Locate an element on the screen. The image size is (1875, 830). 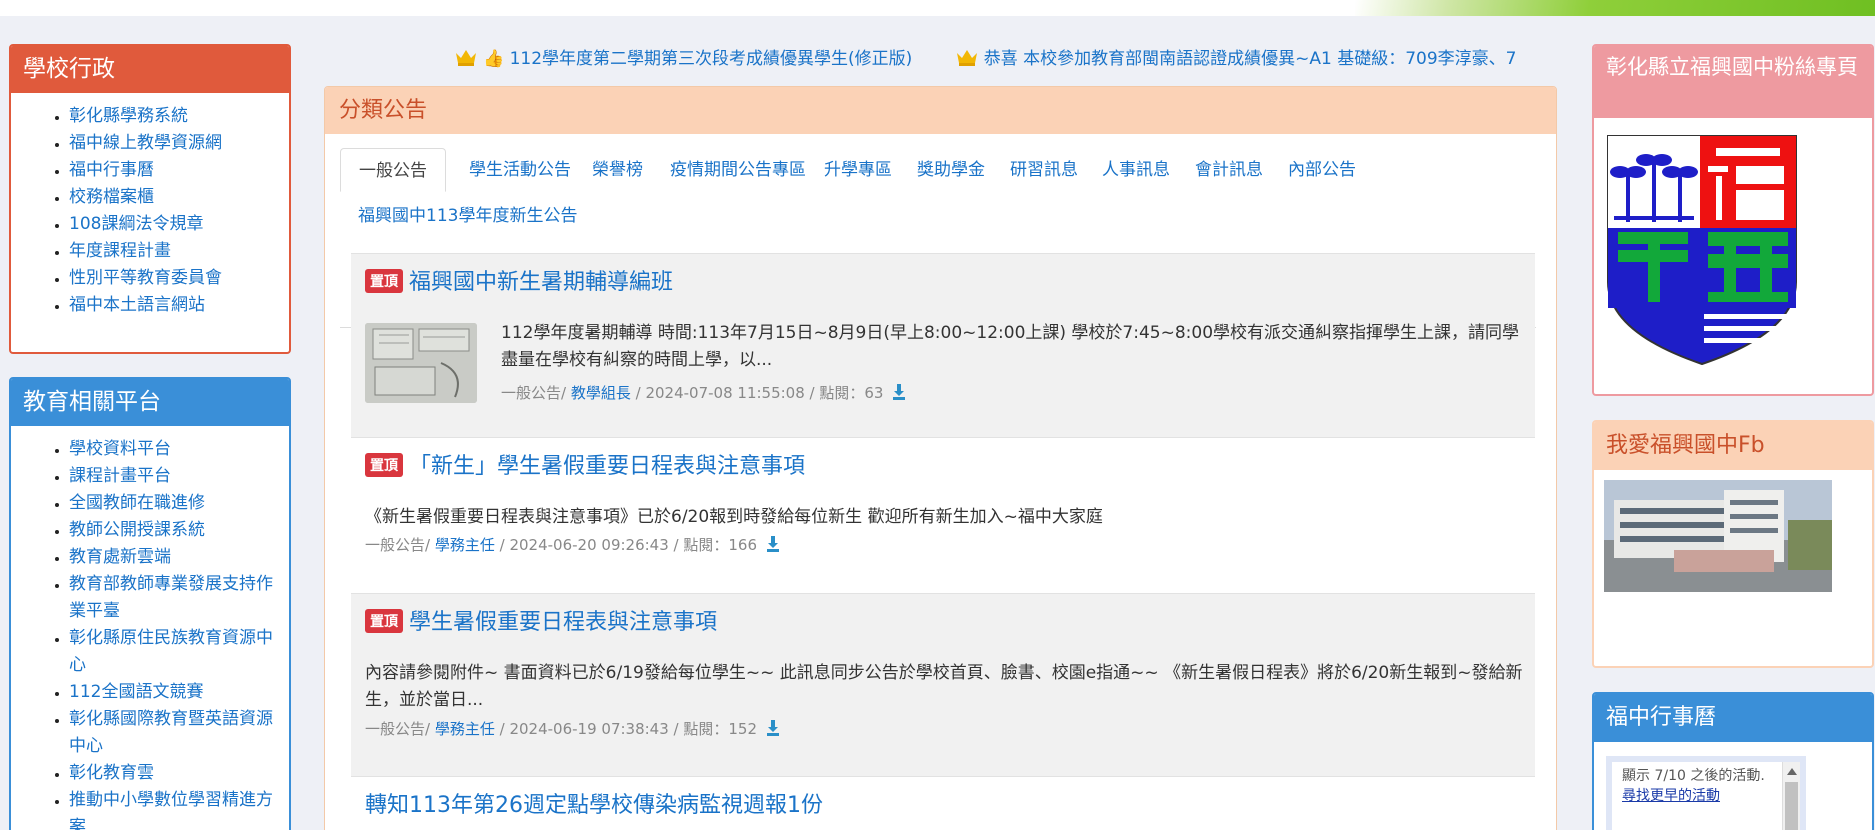
school-calendar-title: 福中行事曆 is located at coordinates (1733, 718).